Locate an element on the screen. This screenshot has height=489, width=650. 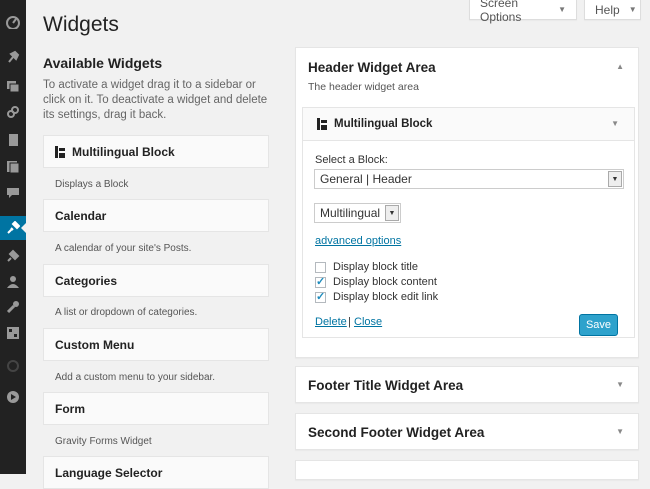
help-button: Help ▼ is located at coordinates (612, 10).